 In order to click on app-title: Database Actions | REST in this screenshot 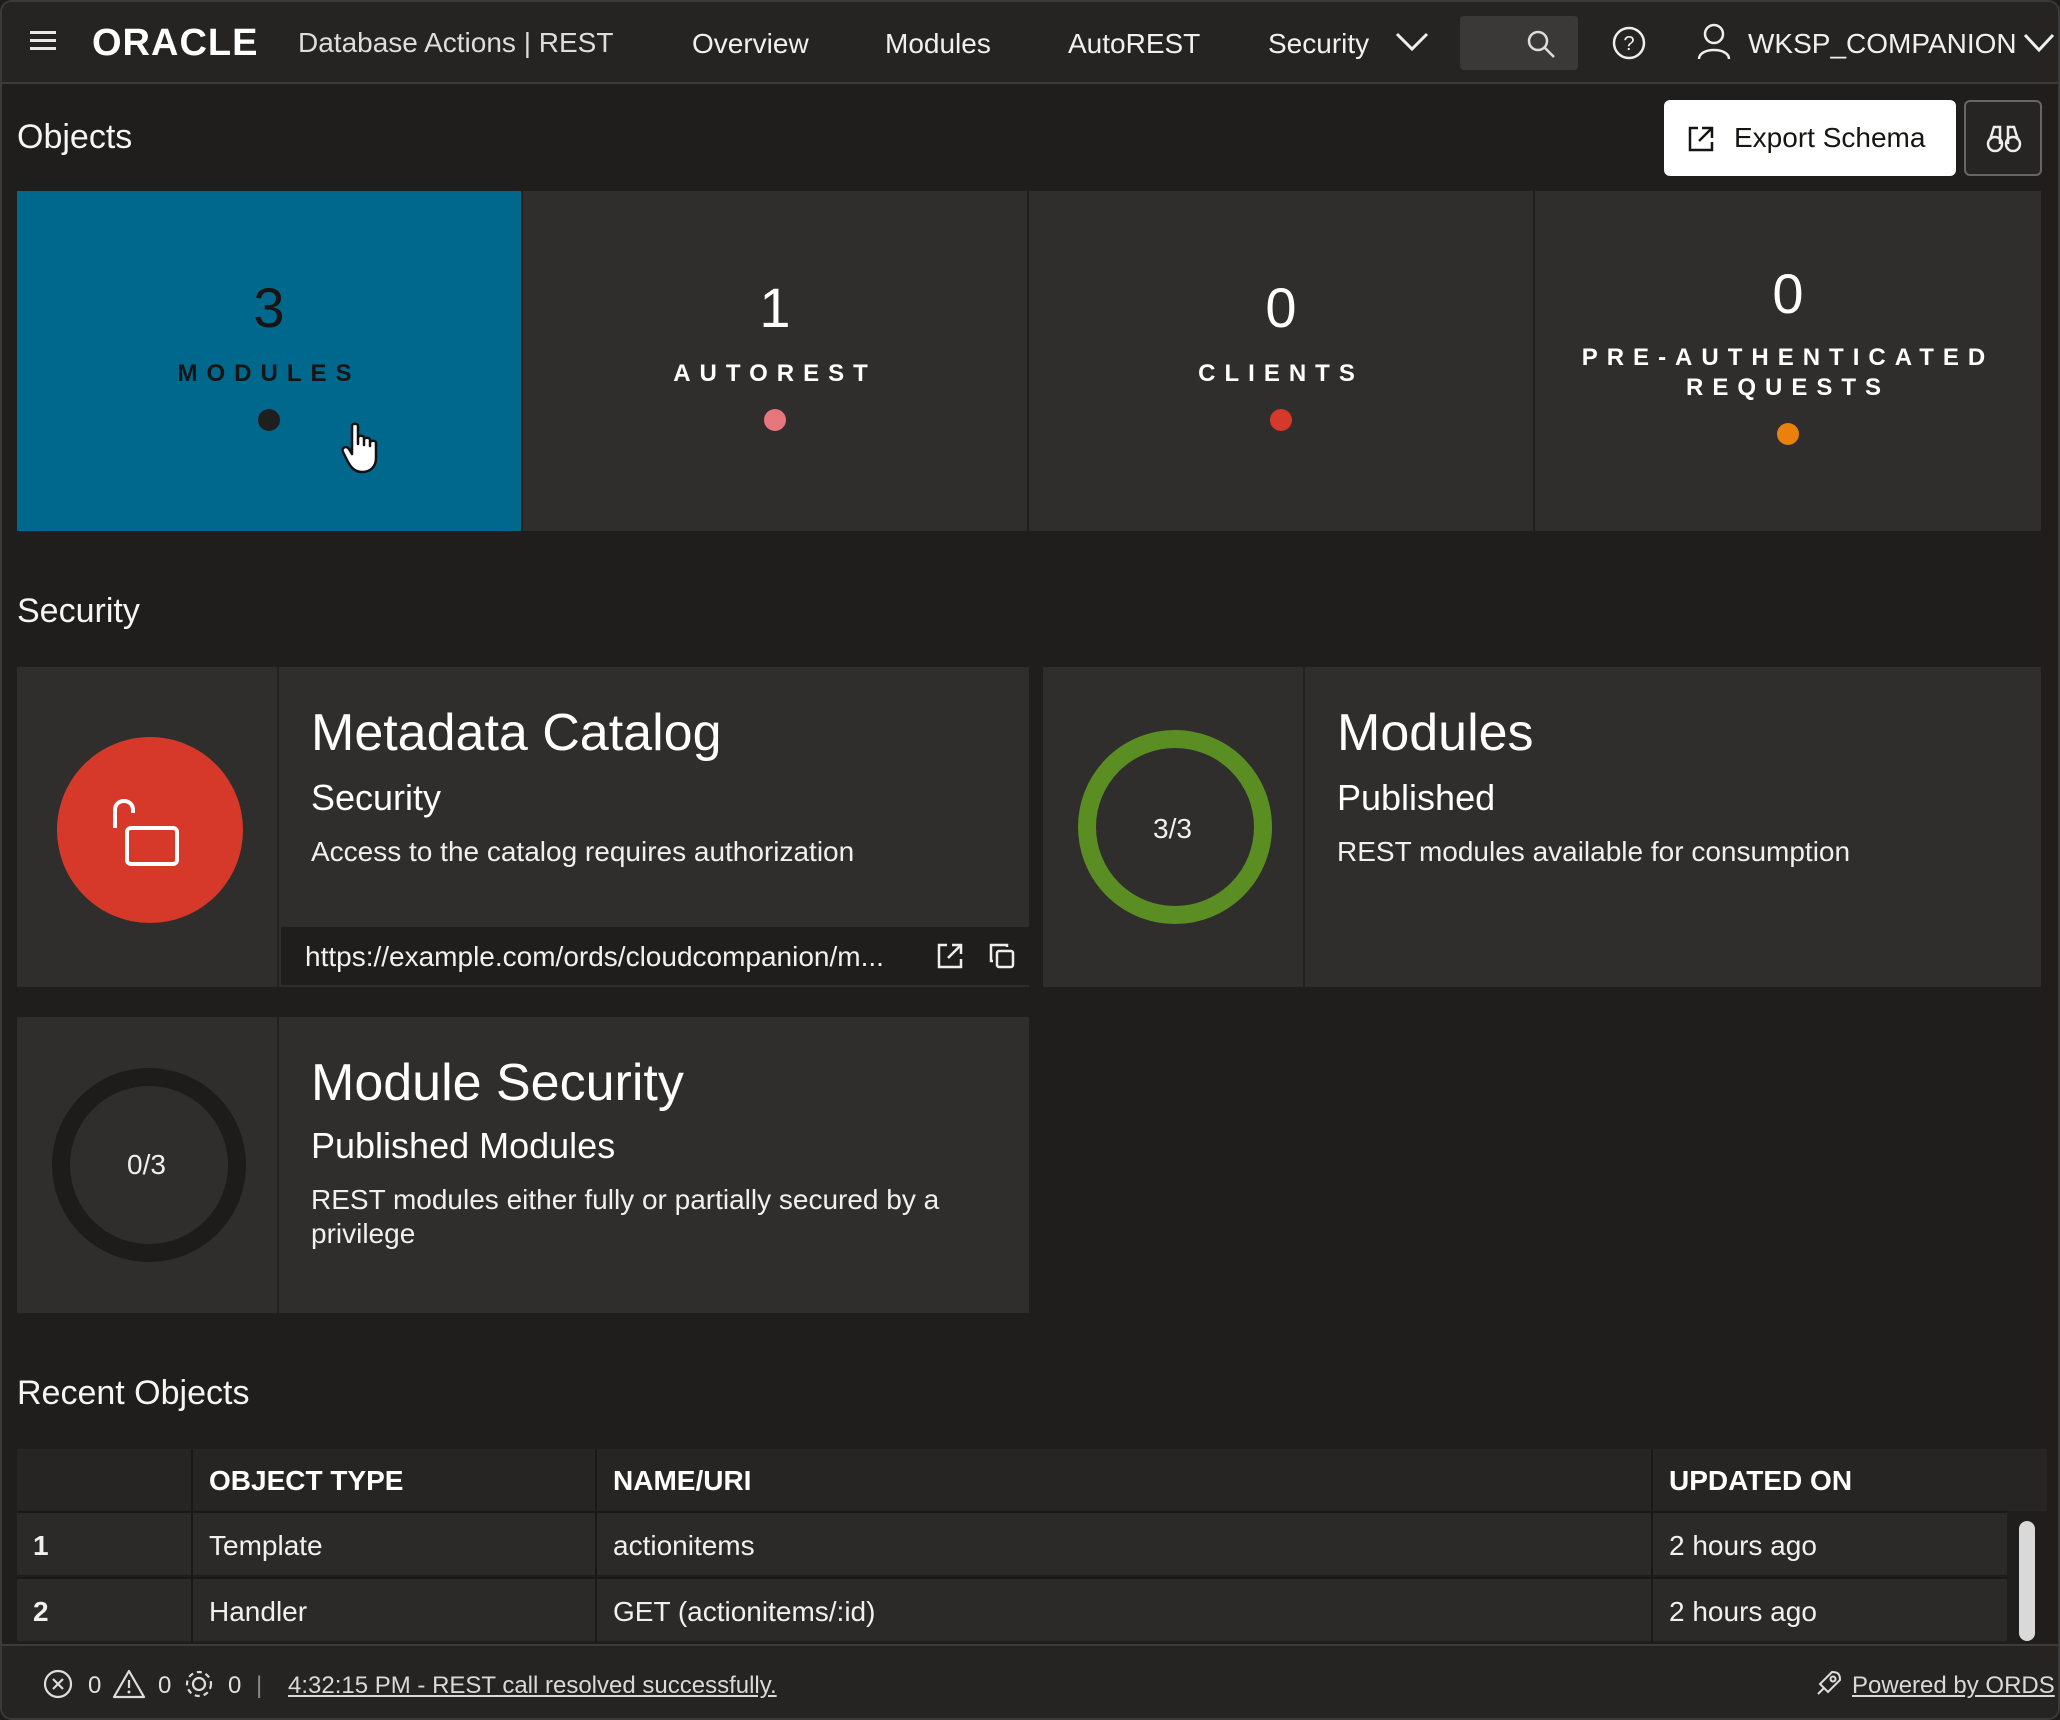, I will do `click(456, 42)`.